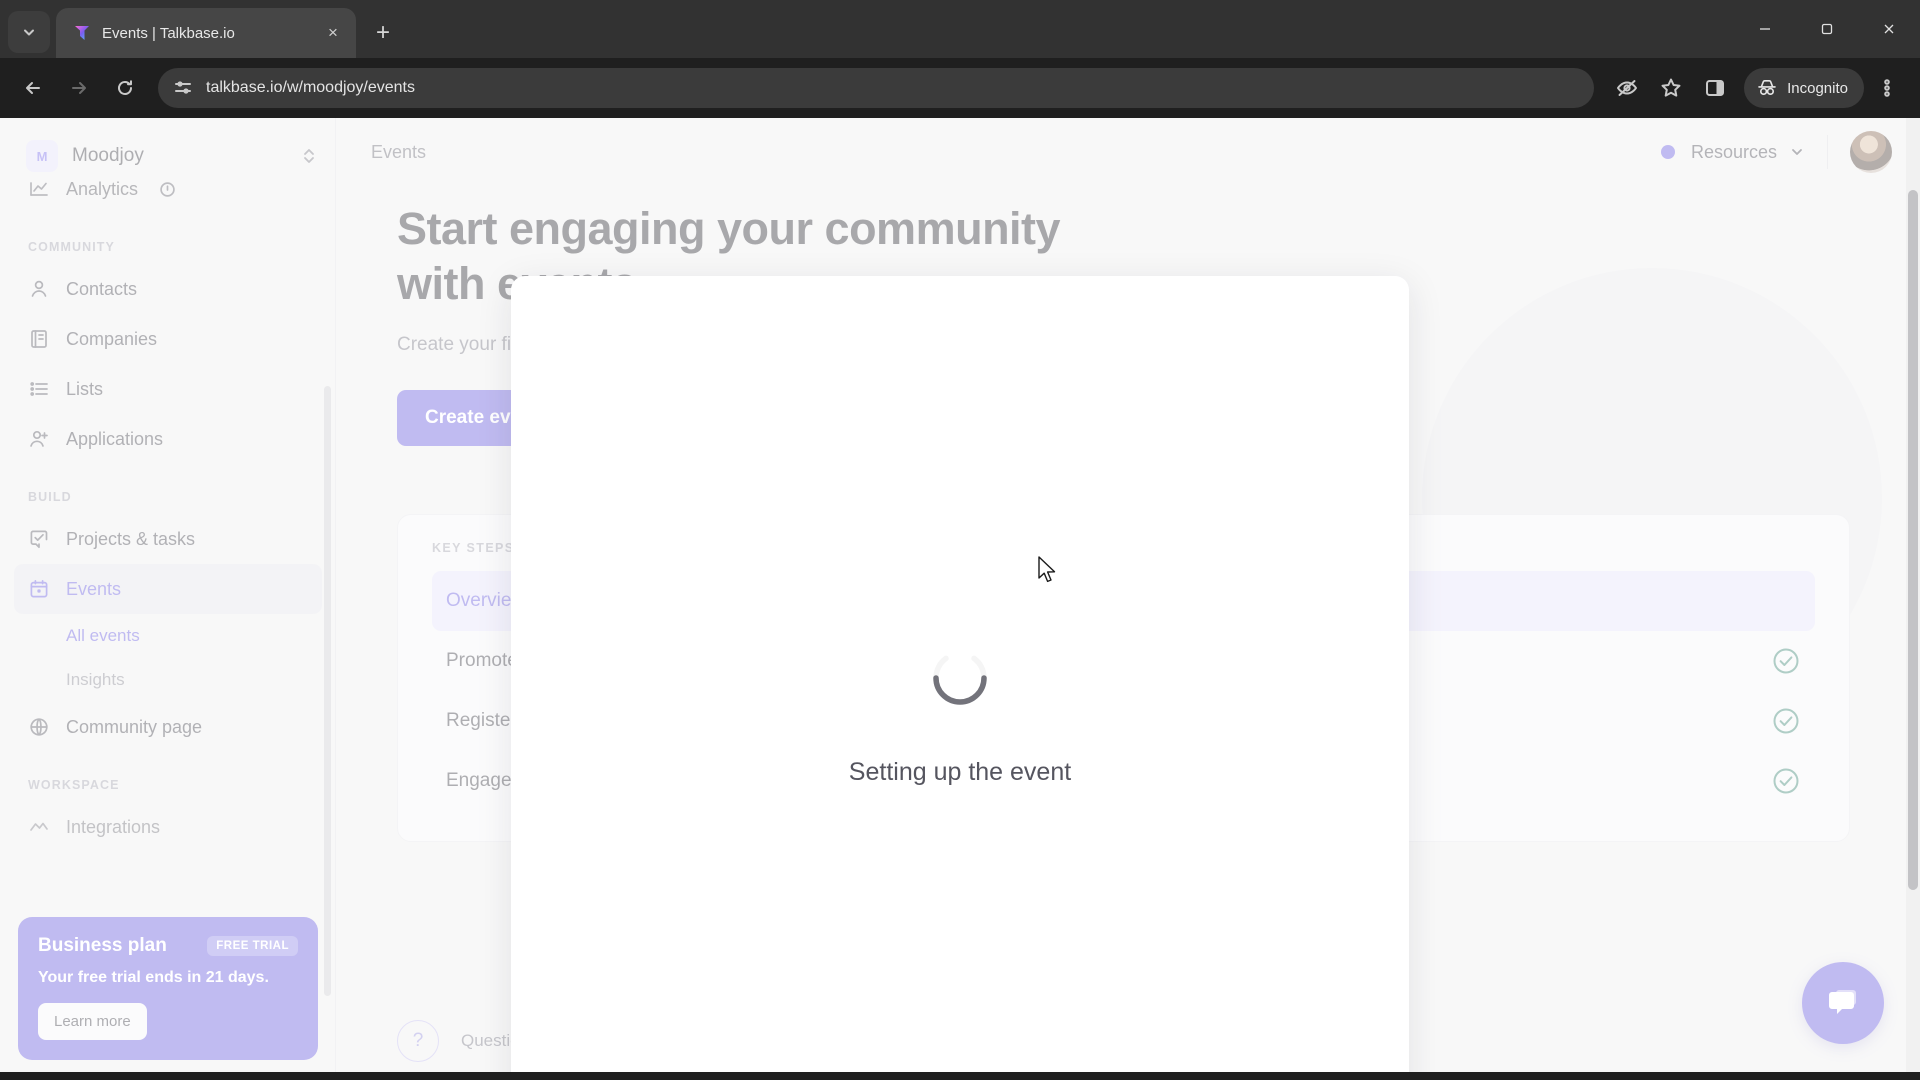 The height and width of the screenshot is (1080, 1920). I want to click on tab-search-chevron-button, so click(29, 32).